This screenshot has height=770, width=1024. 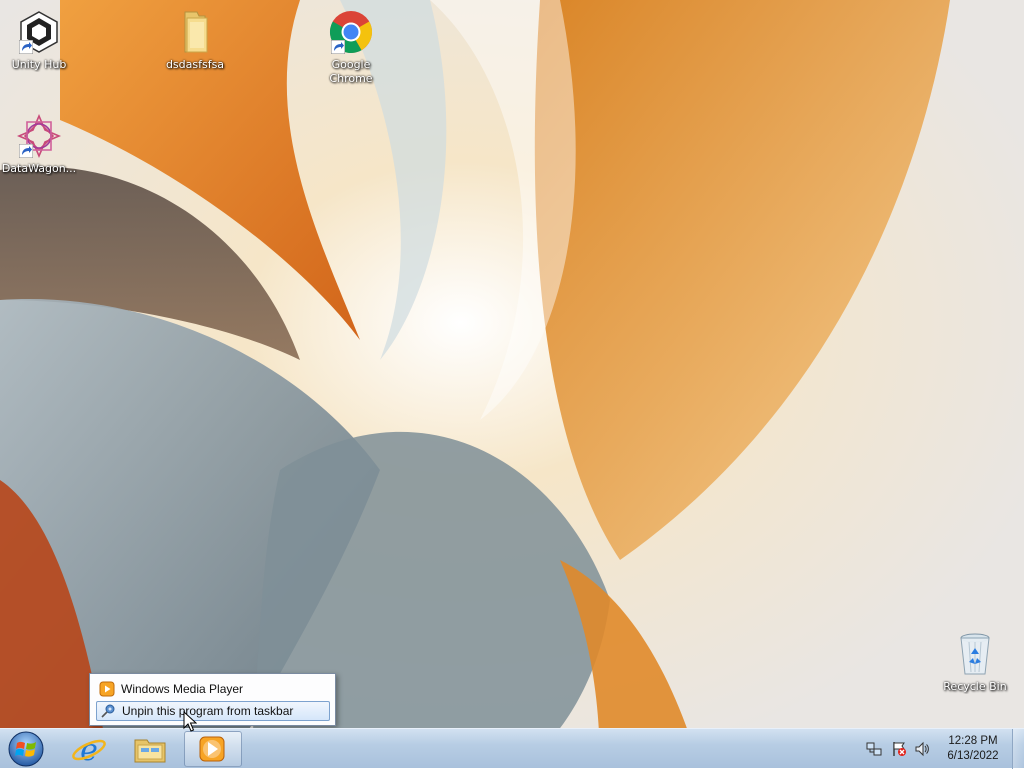 I want to click on desktop-icon-label: Unity Hub, so click(x=39, y=64).